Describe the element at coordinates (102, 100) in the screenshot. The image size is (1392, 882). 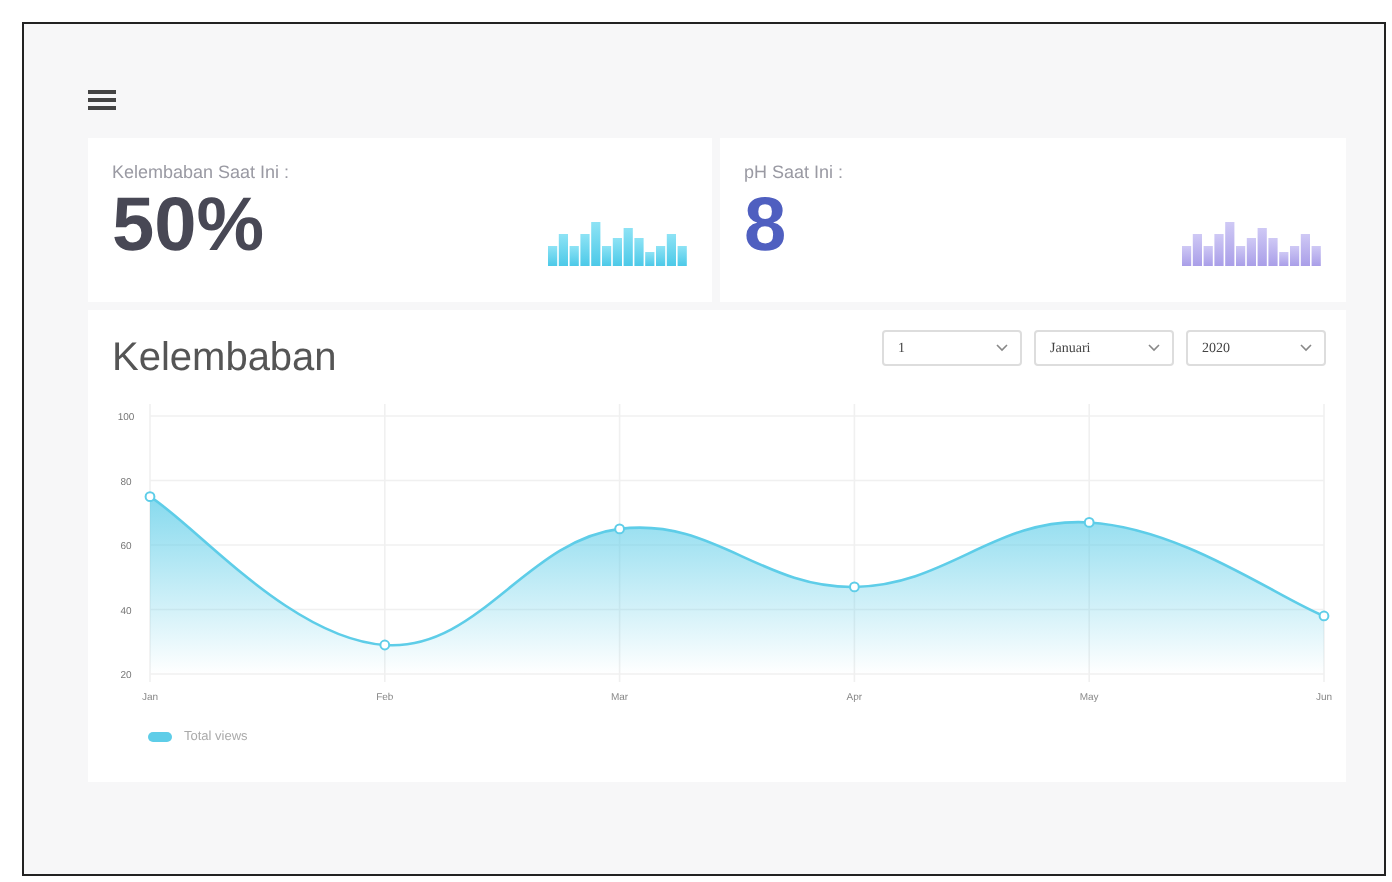
I see `menu-icon` at that location.